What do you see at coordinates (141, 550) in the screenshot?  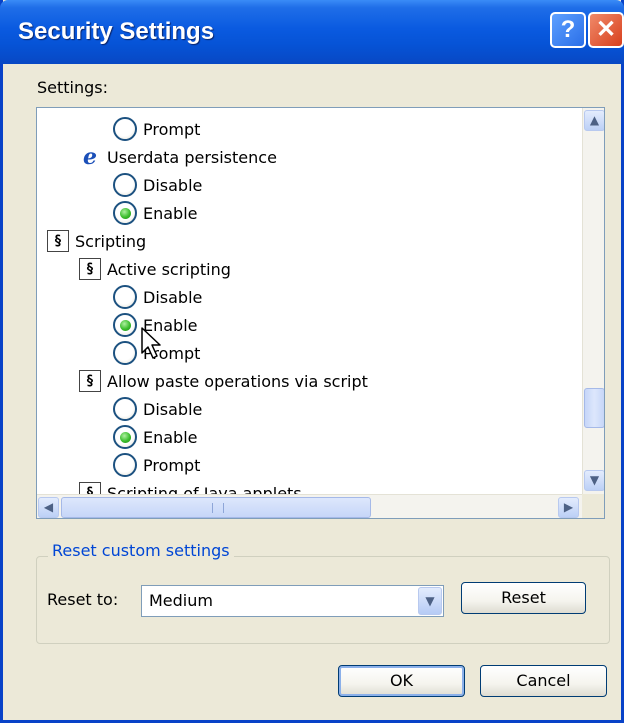 I see `reset-group-title: Reset custom settings` at bounding box center [141, 550].